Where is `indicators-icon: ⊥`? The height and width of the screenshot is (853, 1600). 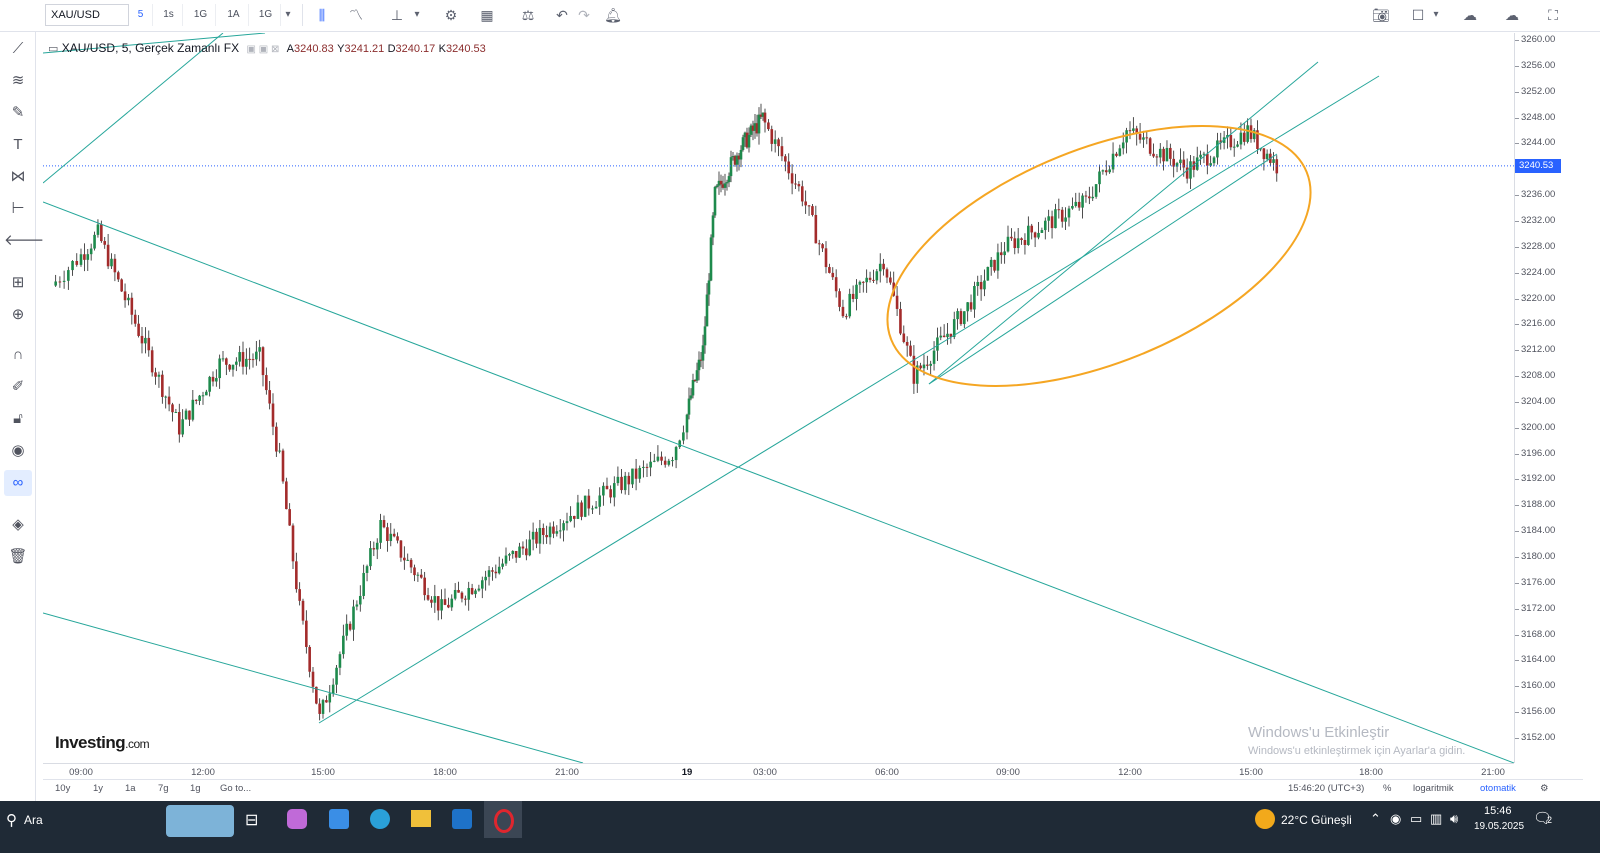 indicators-icon: ⊥ is located at coordinates (397, 15).